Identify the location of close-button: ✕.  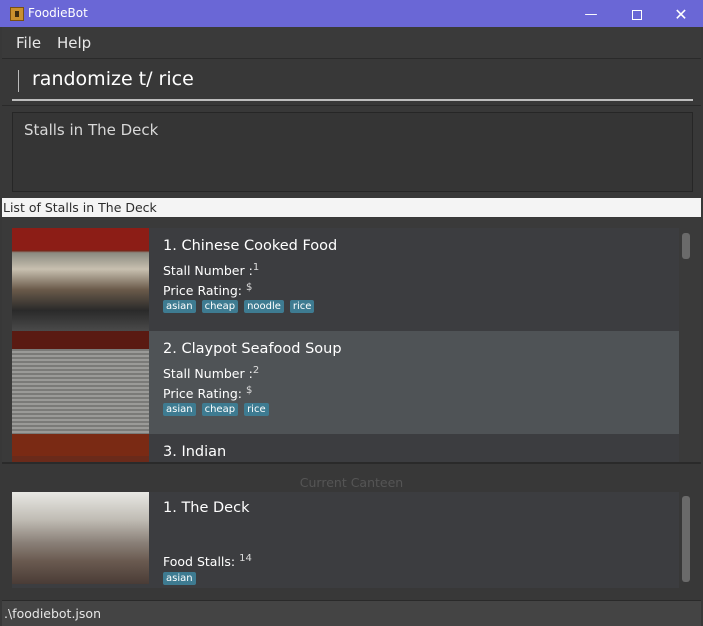
(680, 14).